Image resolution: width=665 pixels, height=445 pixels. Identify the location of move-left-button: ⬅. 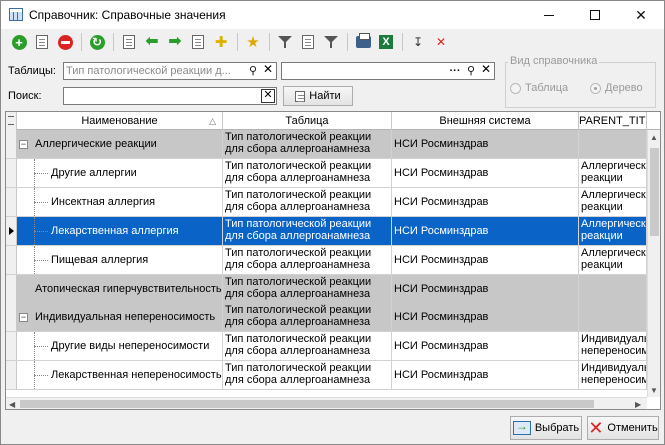
(152, 42).